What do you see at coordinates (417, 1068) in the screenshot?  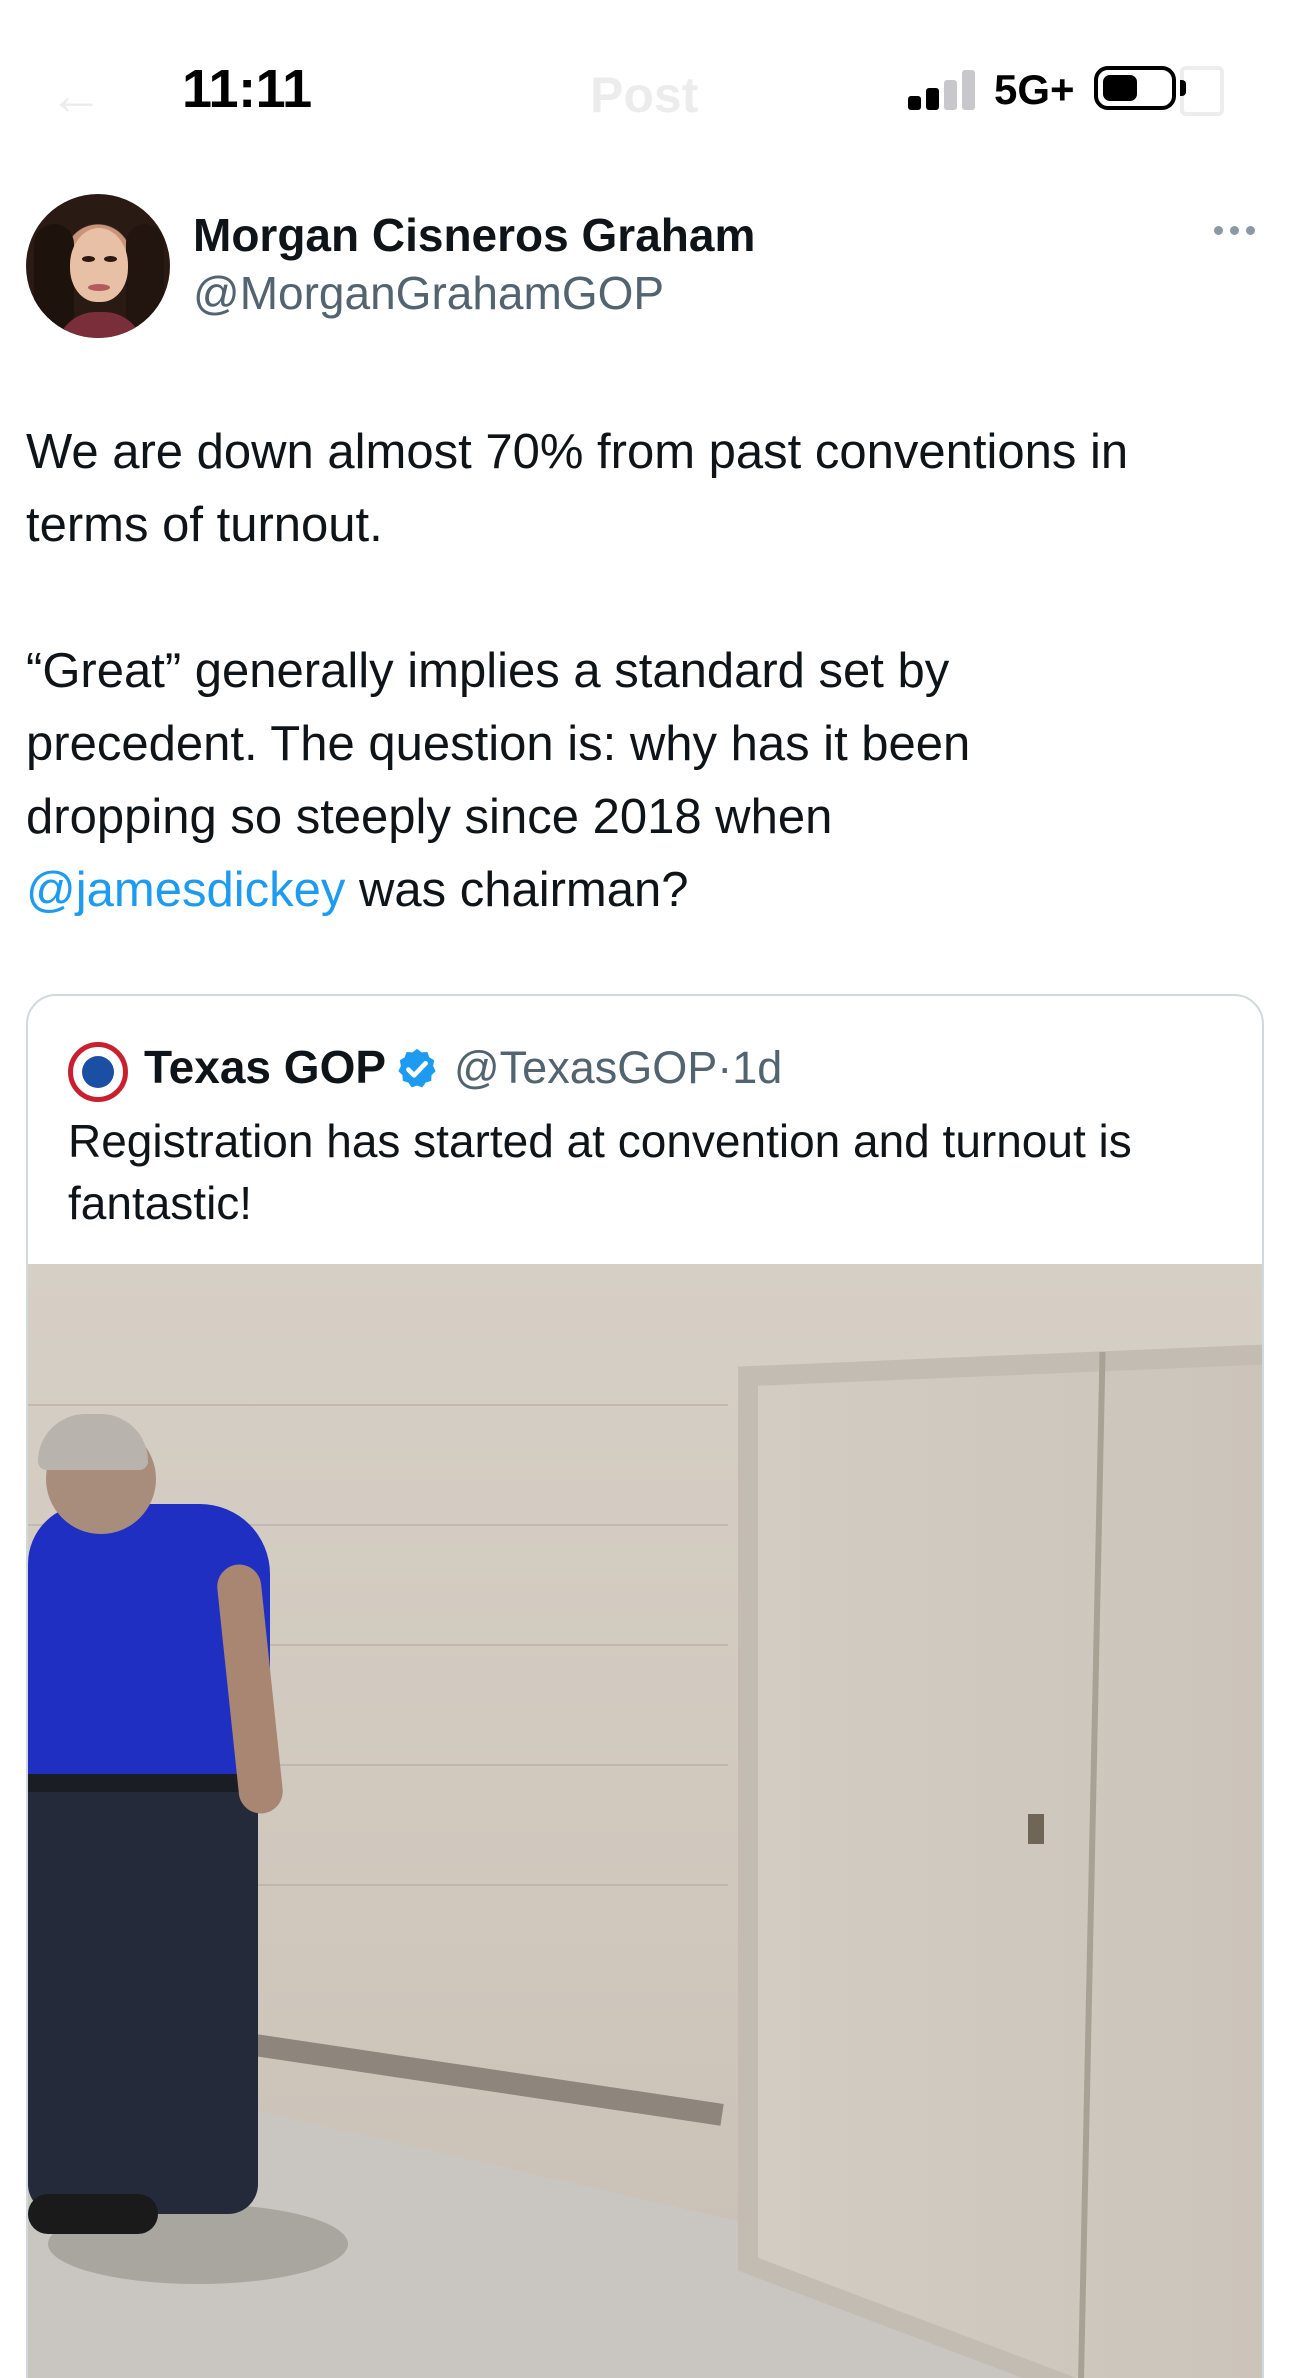 I see `verified-badge-icon` at bounding box center [417, 1068].